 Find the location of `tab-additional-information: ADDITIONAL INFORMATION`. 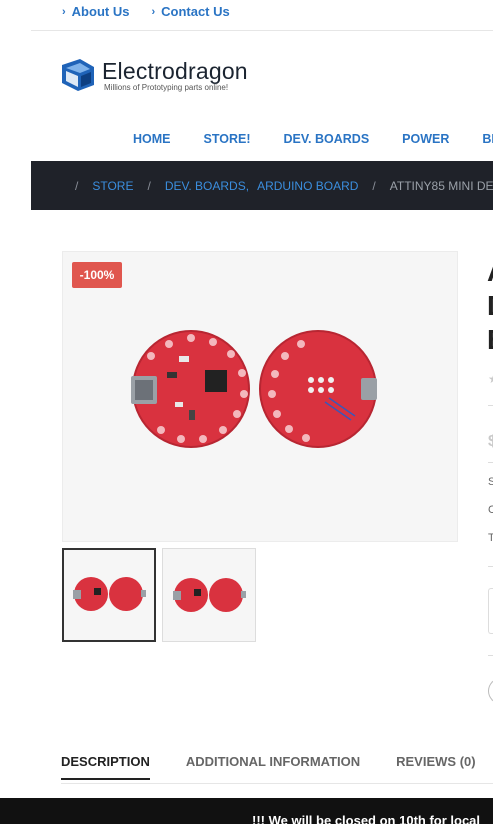

tab-additional-information: ADDITIONAL INFORMATION is located at coordinates (273, 767).